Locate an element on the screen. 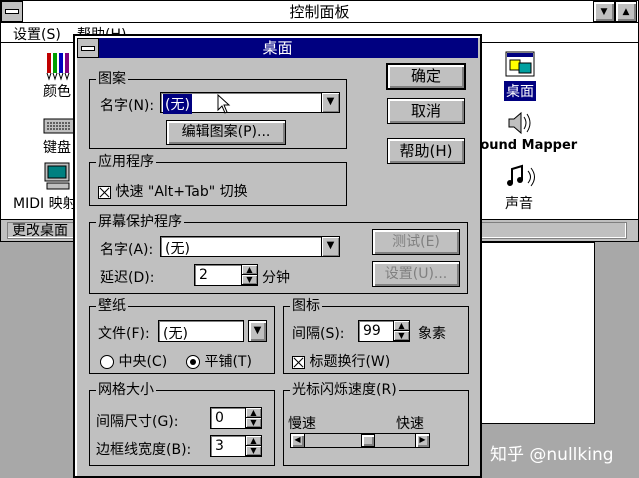 The image size is (639, 478). wallpaper-dropdown-arrow: ▼ is located at coordinates (257, 331).